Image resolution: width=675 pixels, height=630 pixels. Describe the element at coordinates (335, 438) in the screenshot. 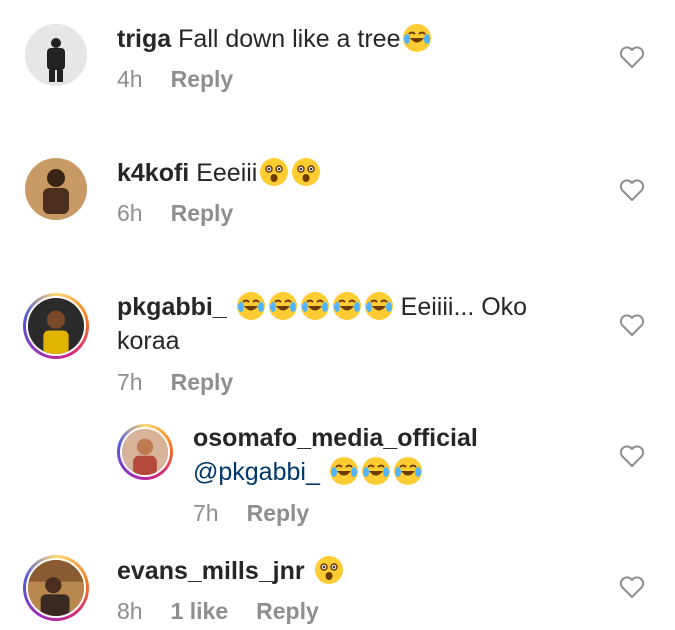

I see `username: osomafo_media_official` at that location.